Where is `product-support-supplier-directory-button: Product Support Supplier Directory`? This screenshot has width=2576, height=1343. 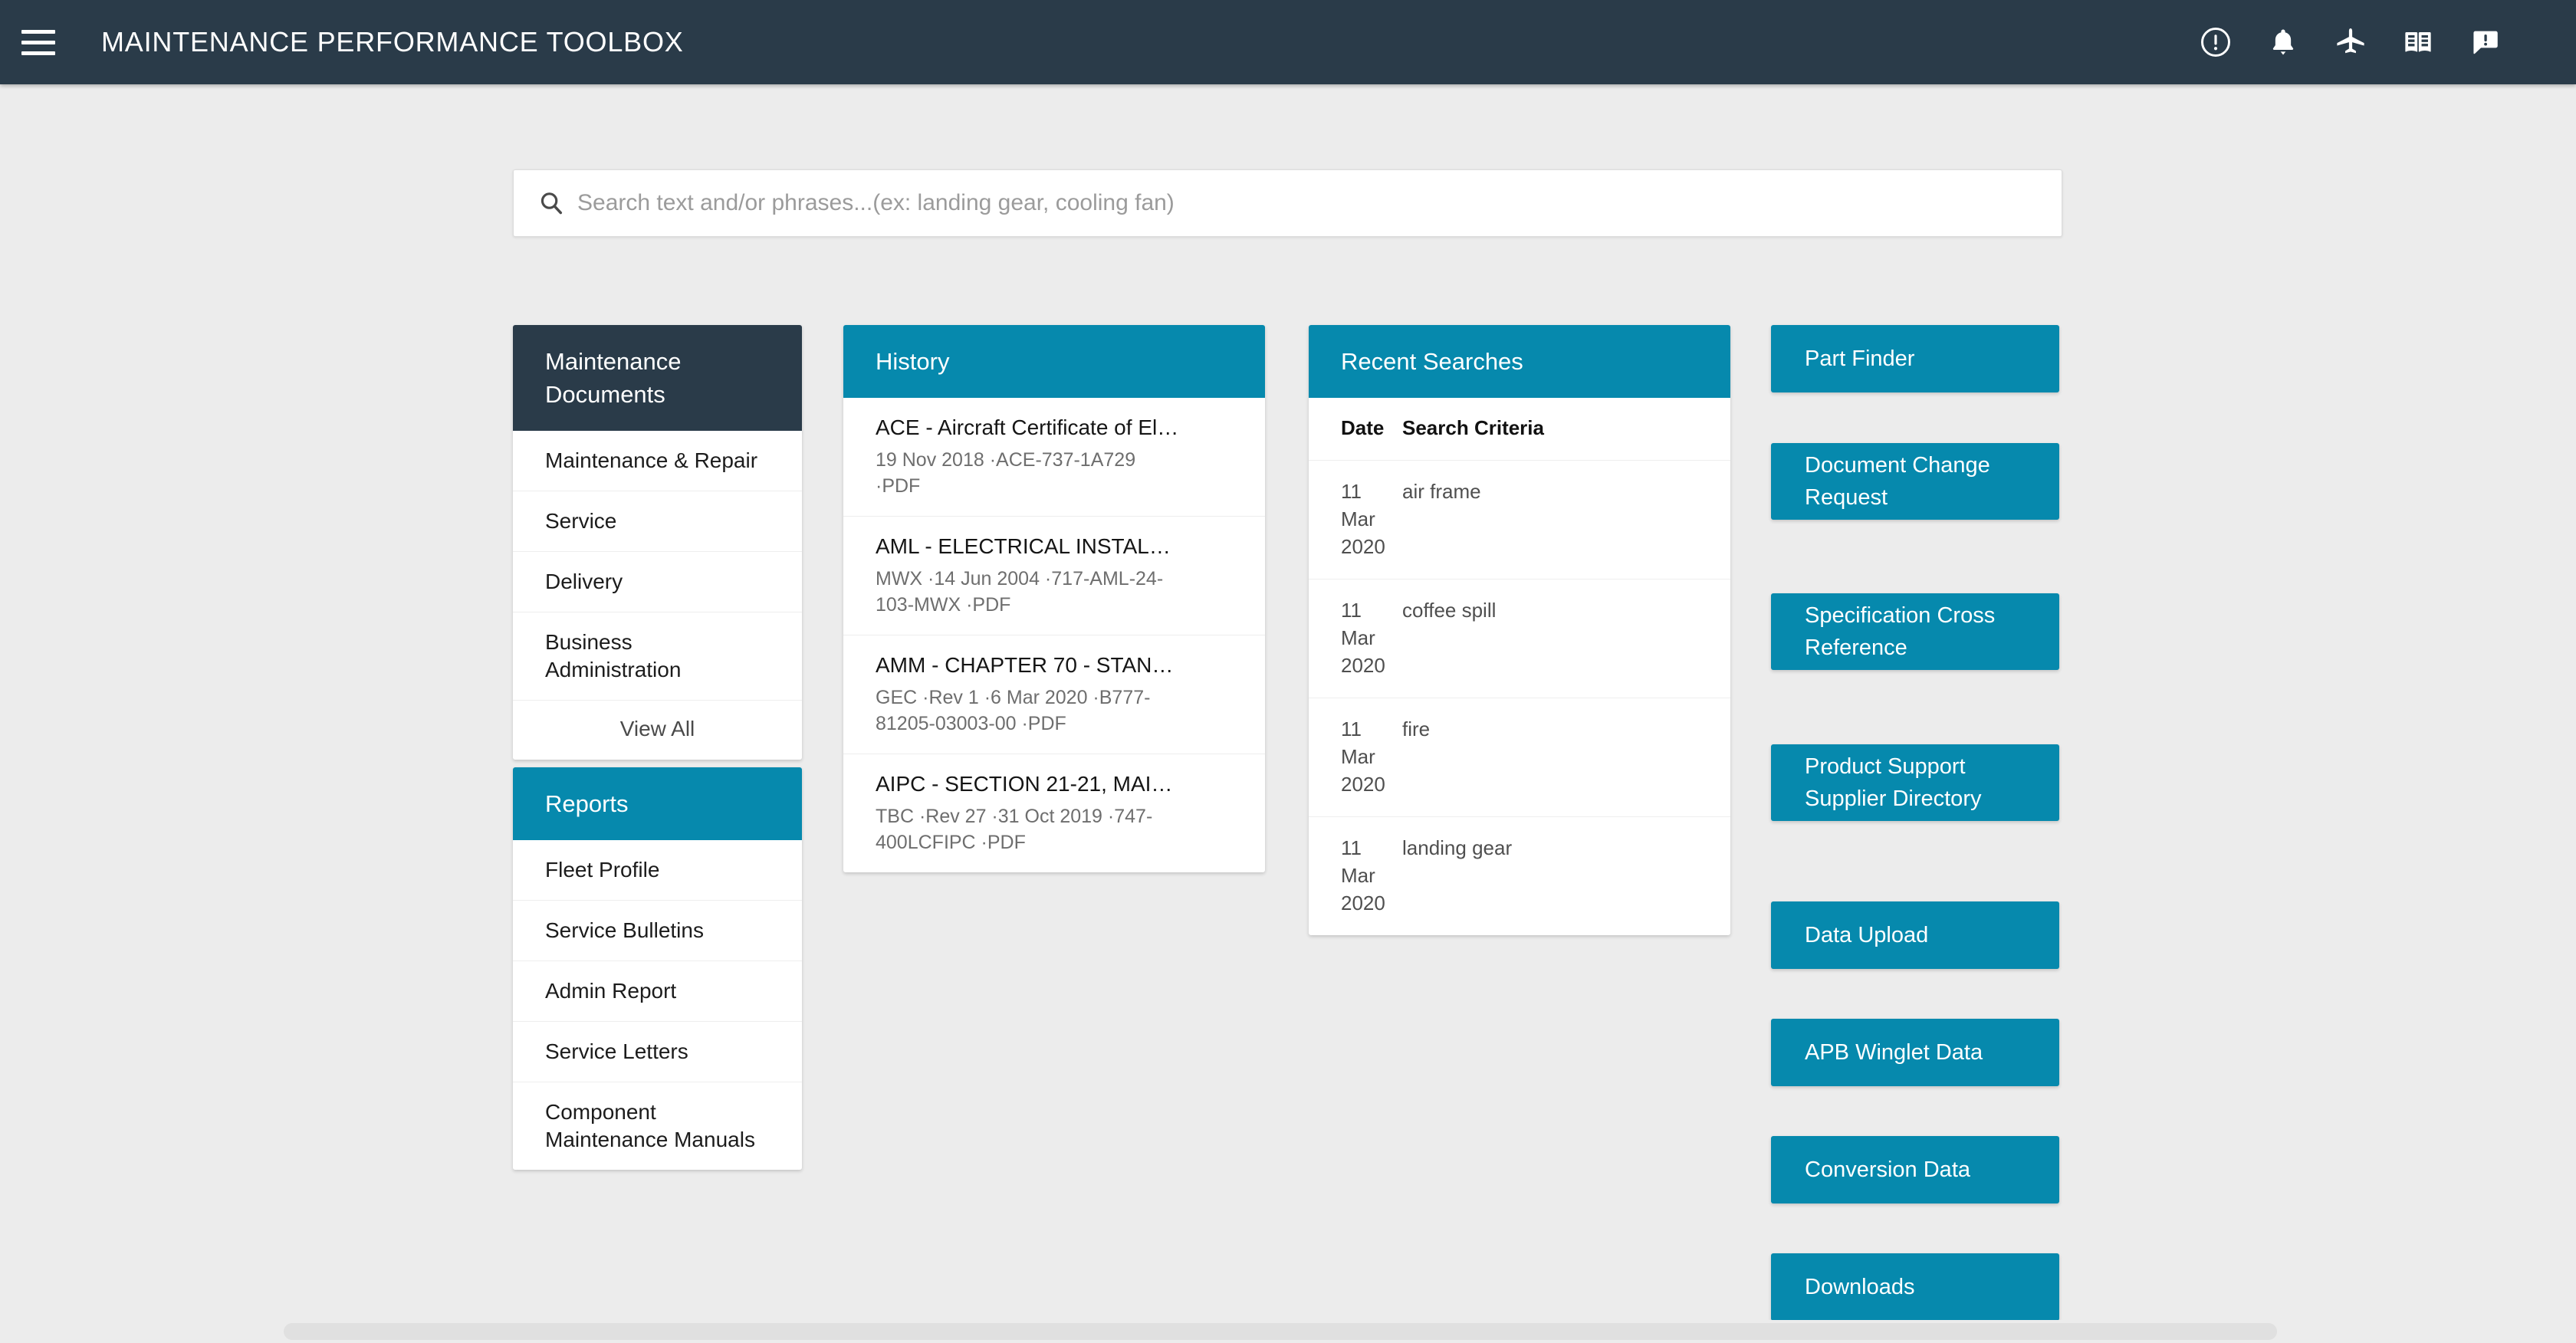 product-support-supplier-directory-button: Product Support Supplier Directory is located at coordinates (1915, 783).